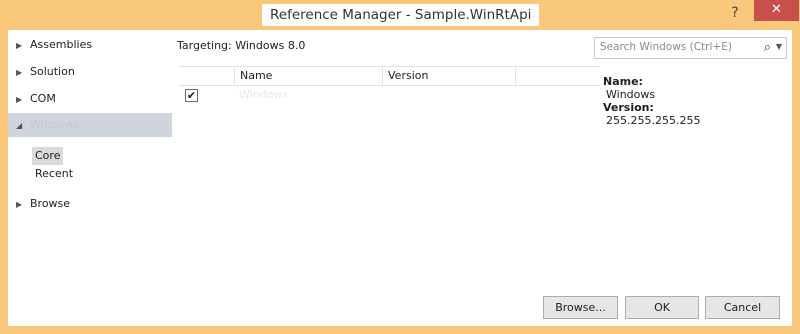 This screenshot has height=334, width=800. I want to click on nav-item-label: COM, so click(43, 98).